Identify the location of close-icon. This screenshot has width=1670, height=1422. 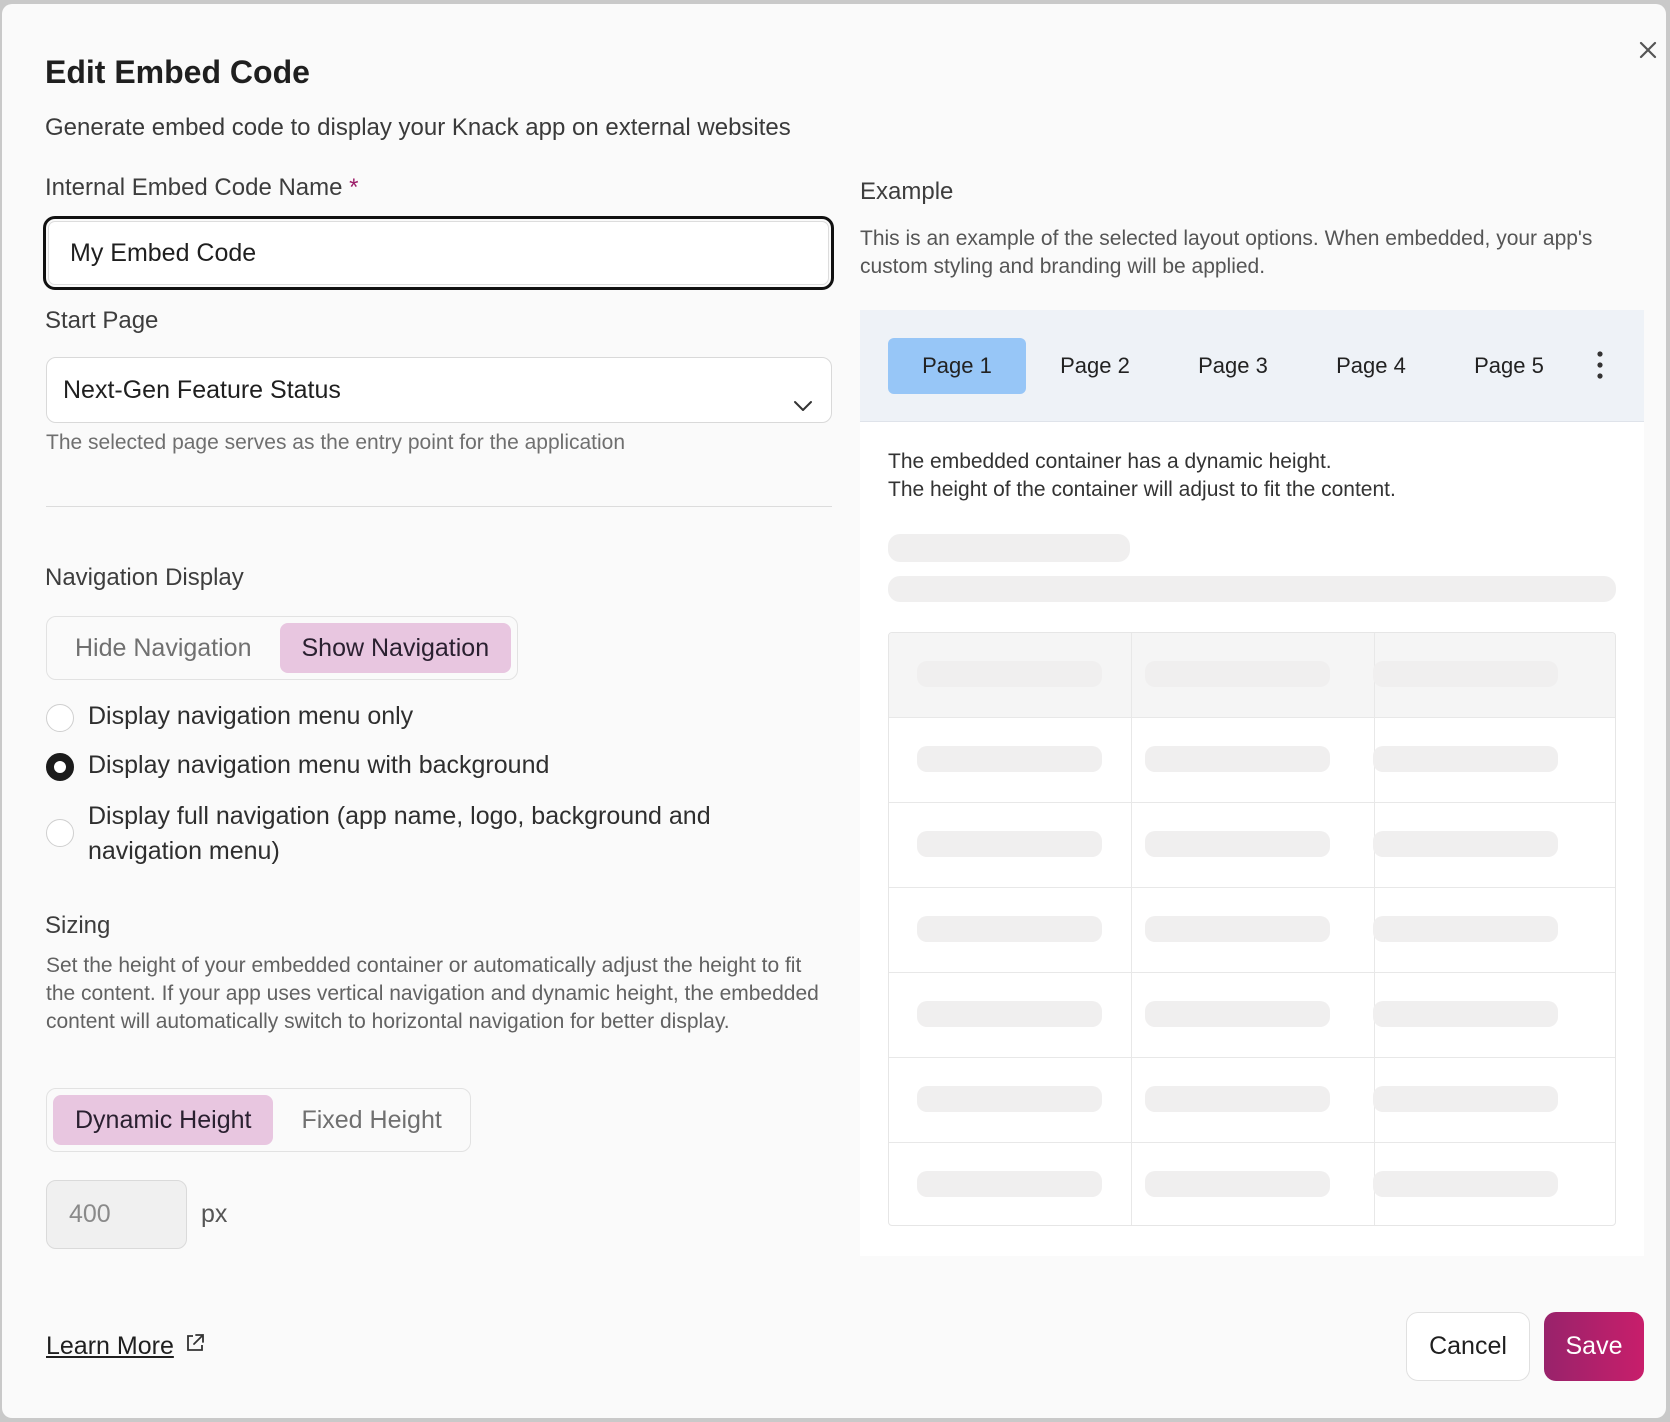
(1648, 50).